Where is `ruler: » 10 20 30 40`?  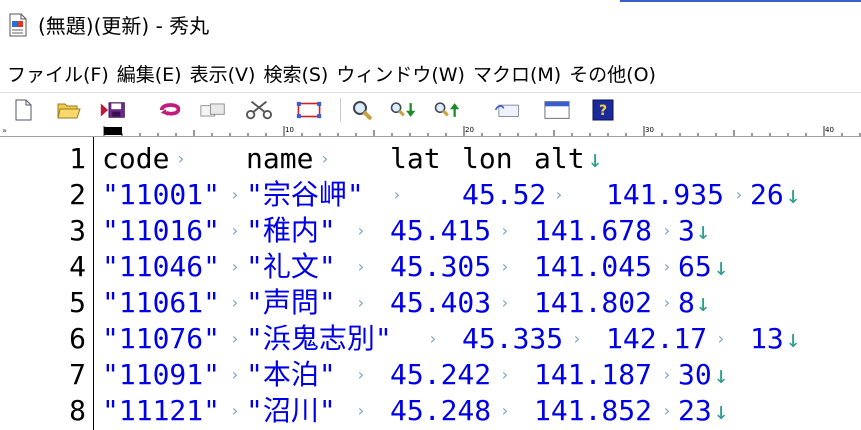
ruler: » 10 20 30 40 is located at coordinates (430, 131).